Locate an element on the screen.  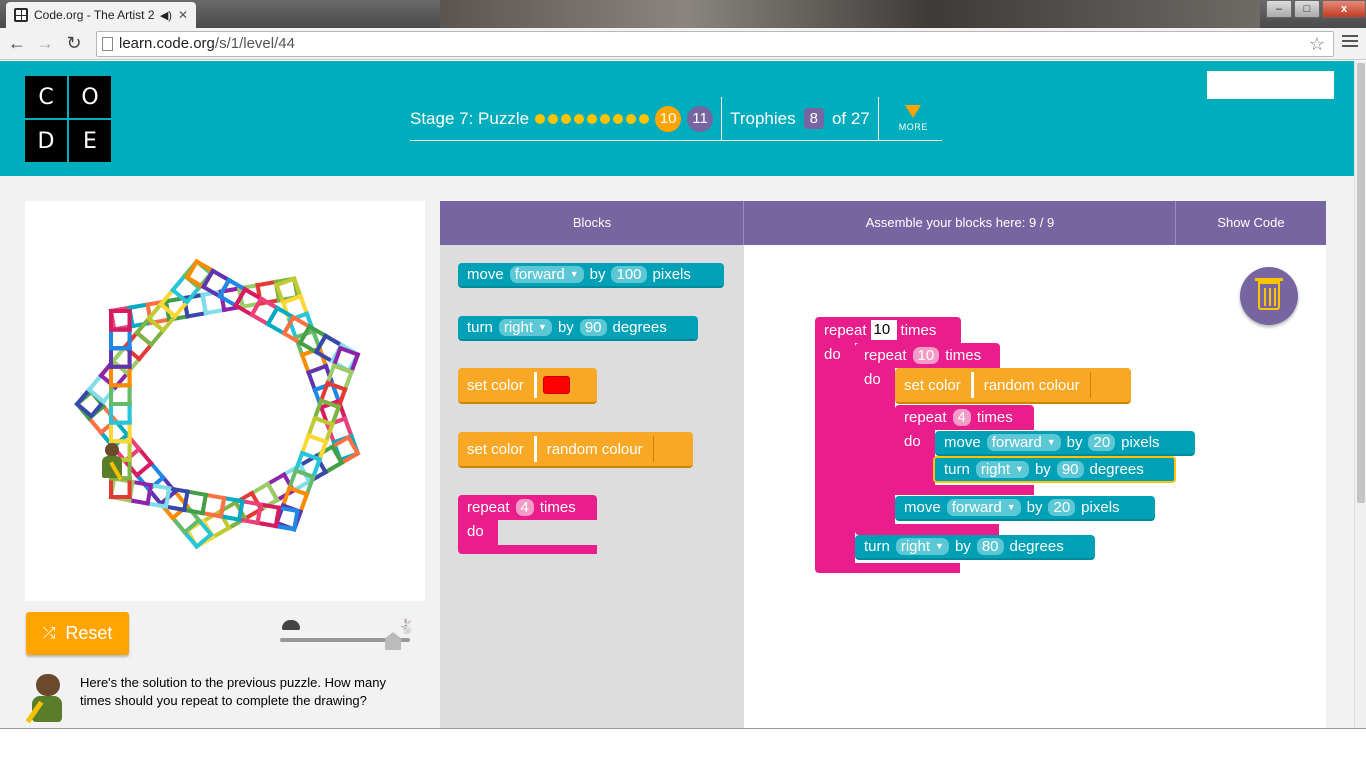
number-field: 10 is located at coordinates (926, 355).